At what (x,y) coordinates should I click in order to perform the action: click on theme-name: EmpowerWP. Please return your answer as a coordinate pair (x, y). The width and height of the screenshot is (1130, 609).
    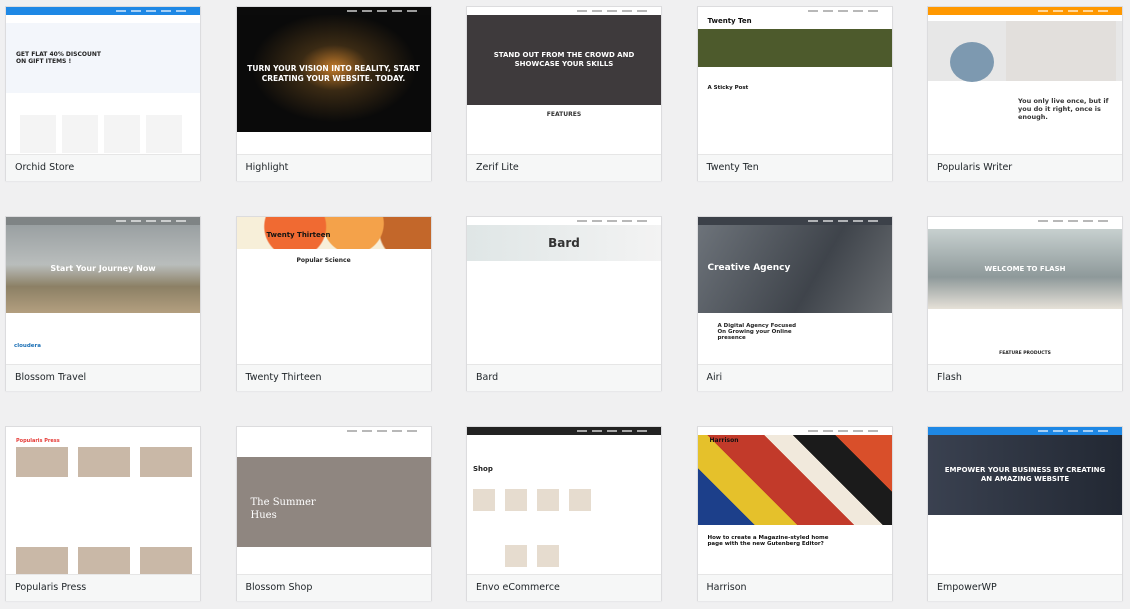
    Looking at the image, I should click on (1025, 587).